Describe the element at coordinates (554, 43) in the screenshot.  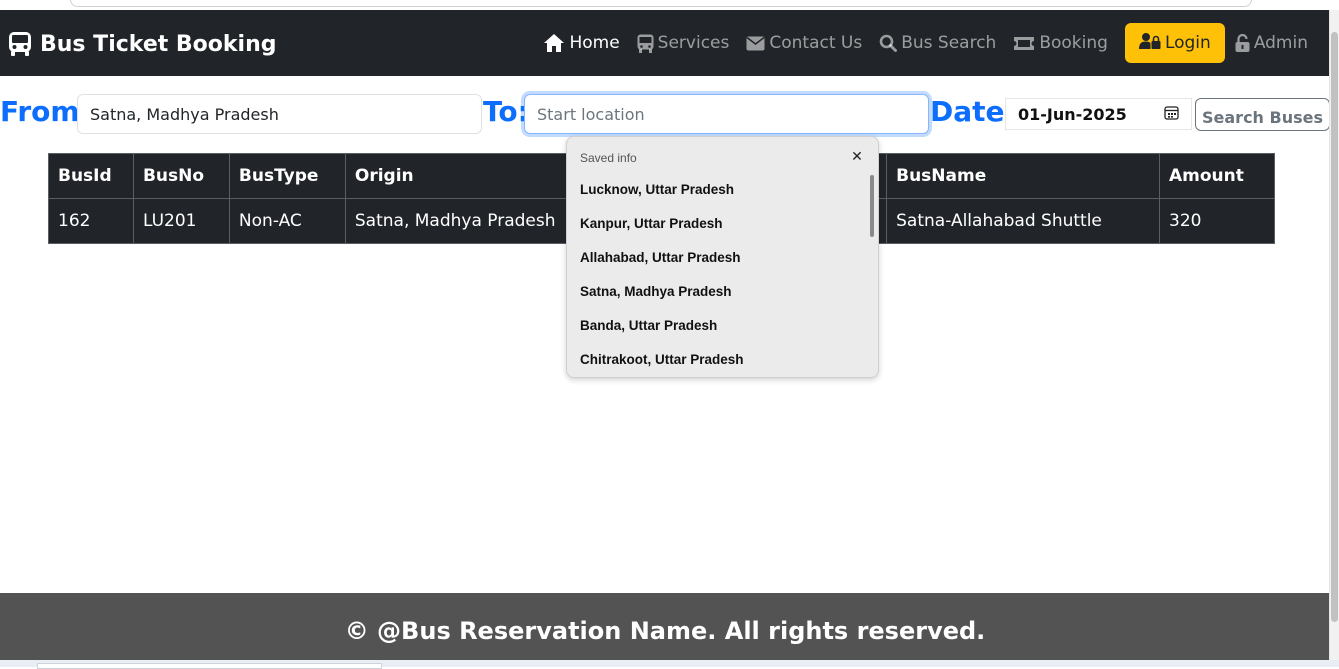
I see `home-icon` at that location.